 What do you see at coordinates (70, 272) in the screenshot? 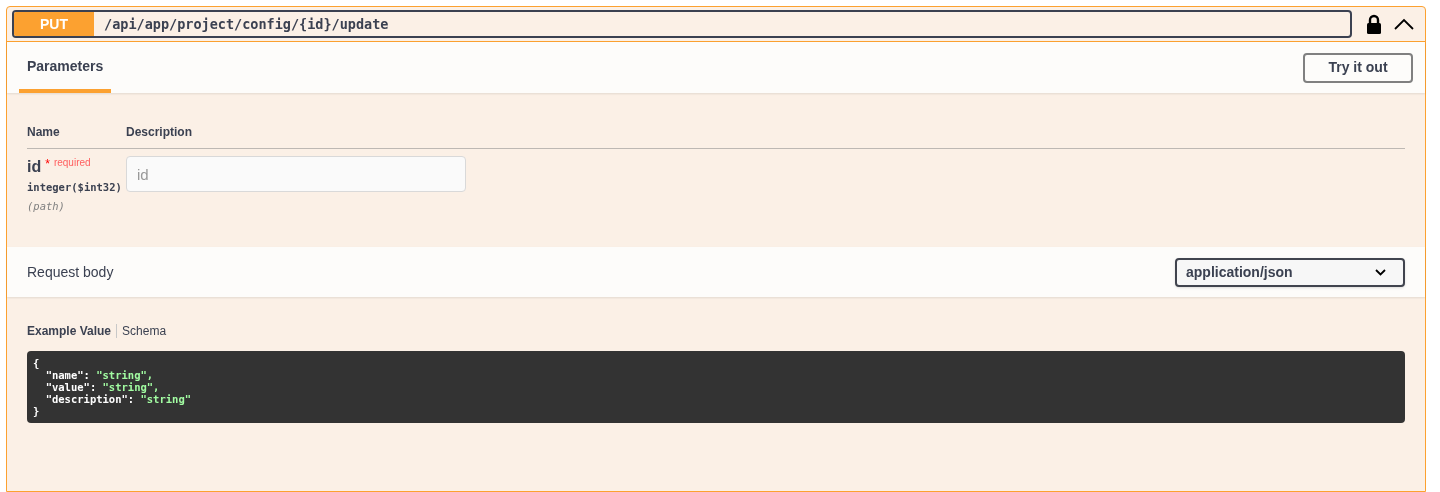
I see `section-title: Request body` at bounding box center [70, 272].